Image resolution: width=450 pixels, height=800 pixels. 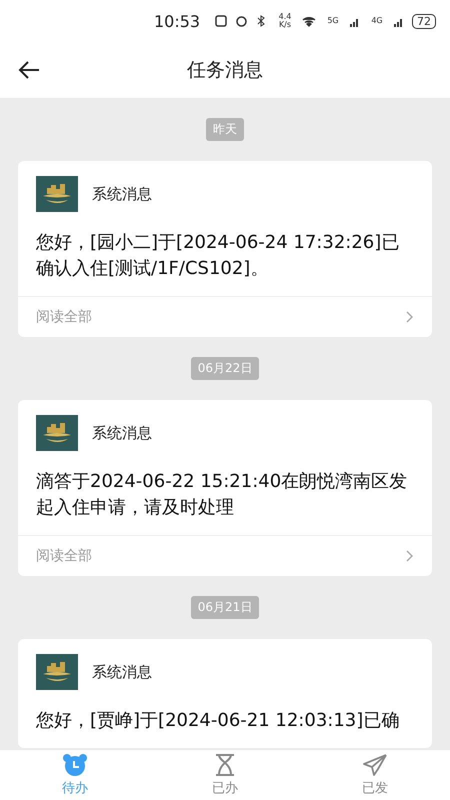 What do you see at coordinates (225, 693) in the screenshot?
I see `message-card: 系统消息 您好，[贾峥]于[2024-06-21 12:03:13]已确` at bounding box center [225, 693].